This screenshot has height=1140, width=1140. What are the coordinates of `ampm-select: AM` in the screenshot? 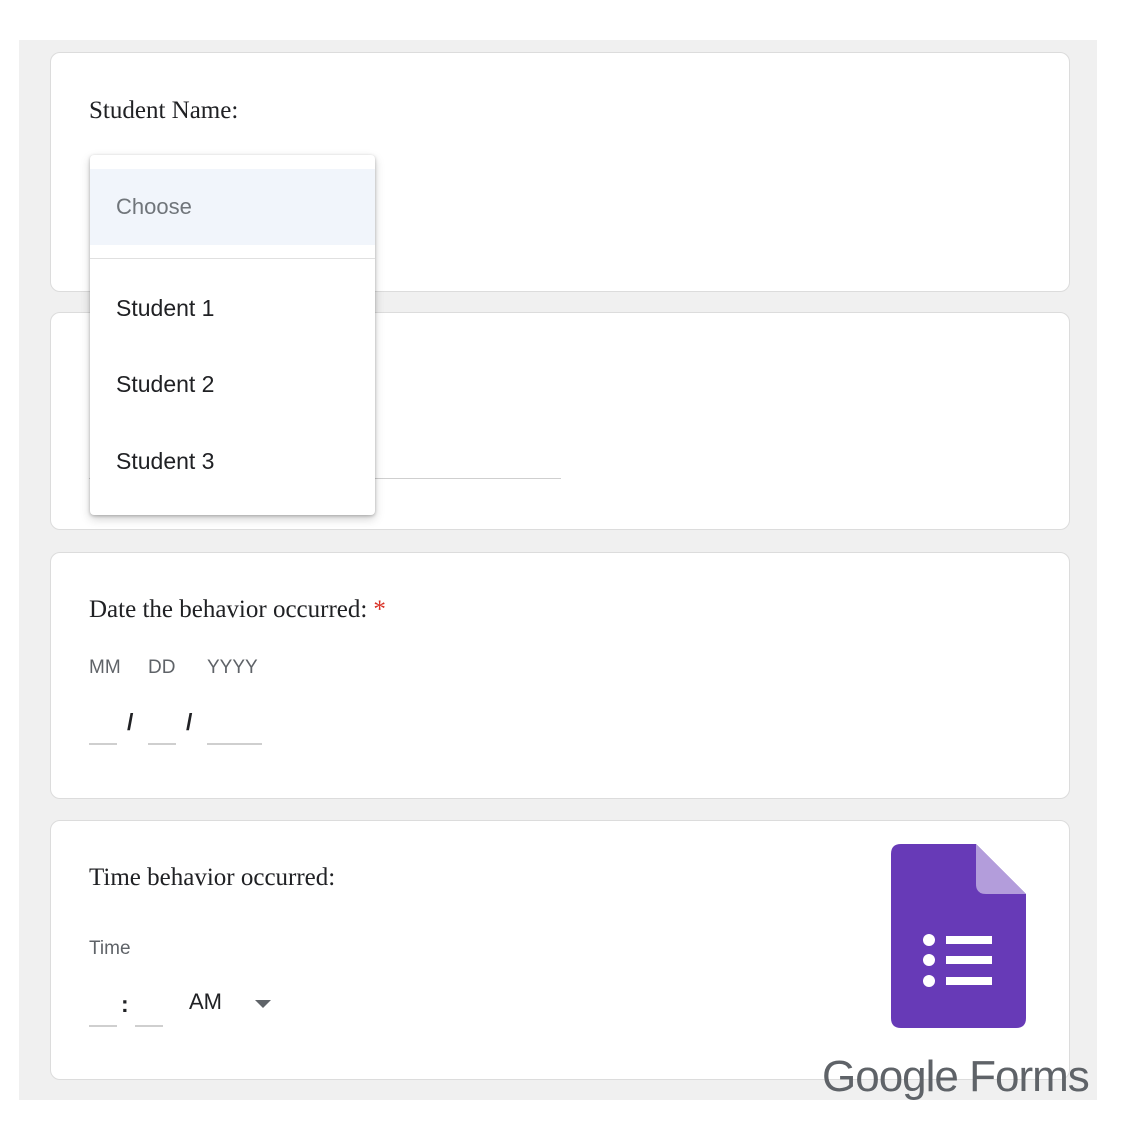 It's located at (205, 1002).